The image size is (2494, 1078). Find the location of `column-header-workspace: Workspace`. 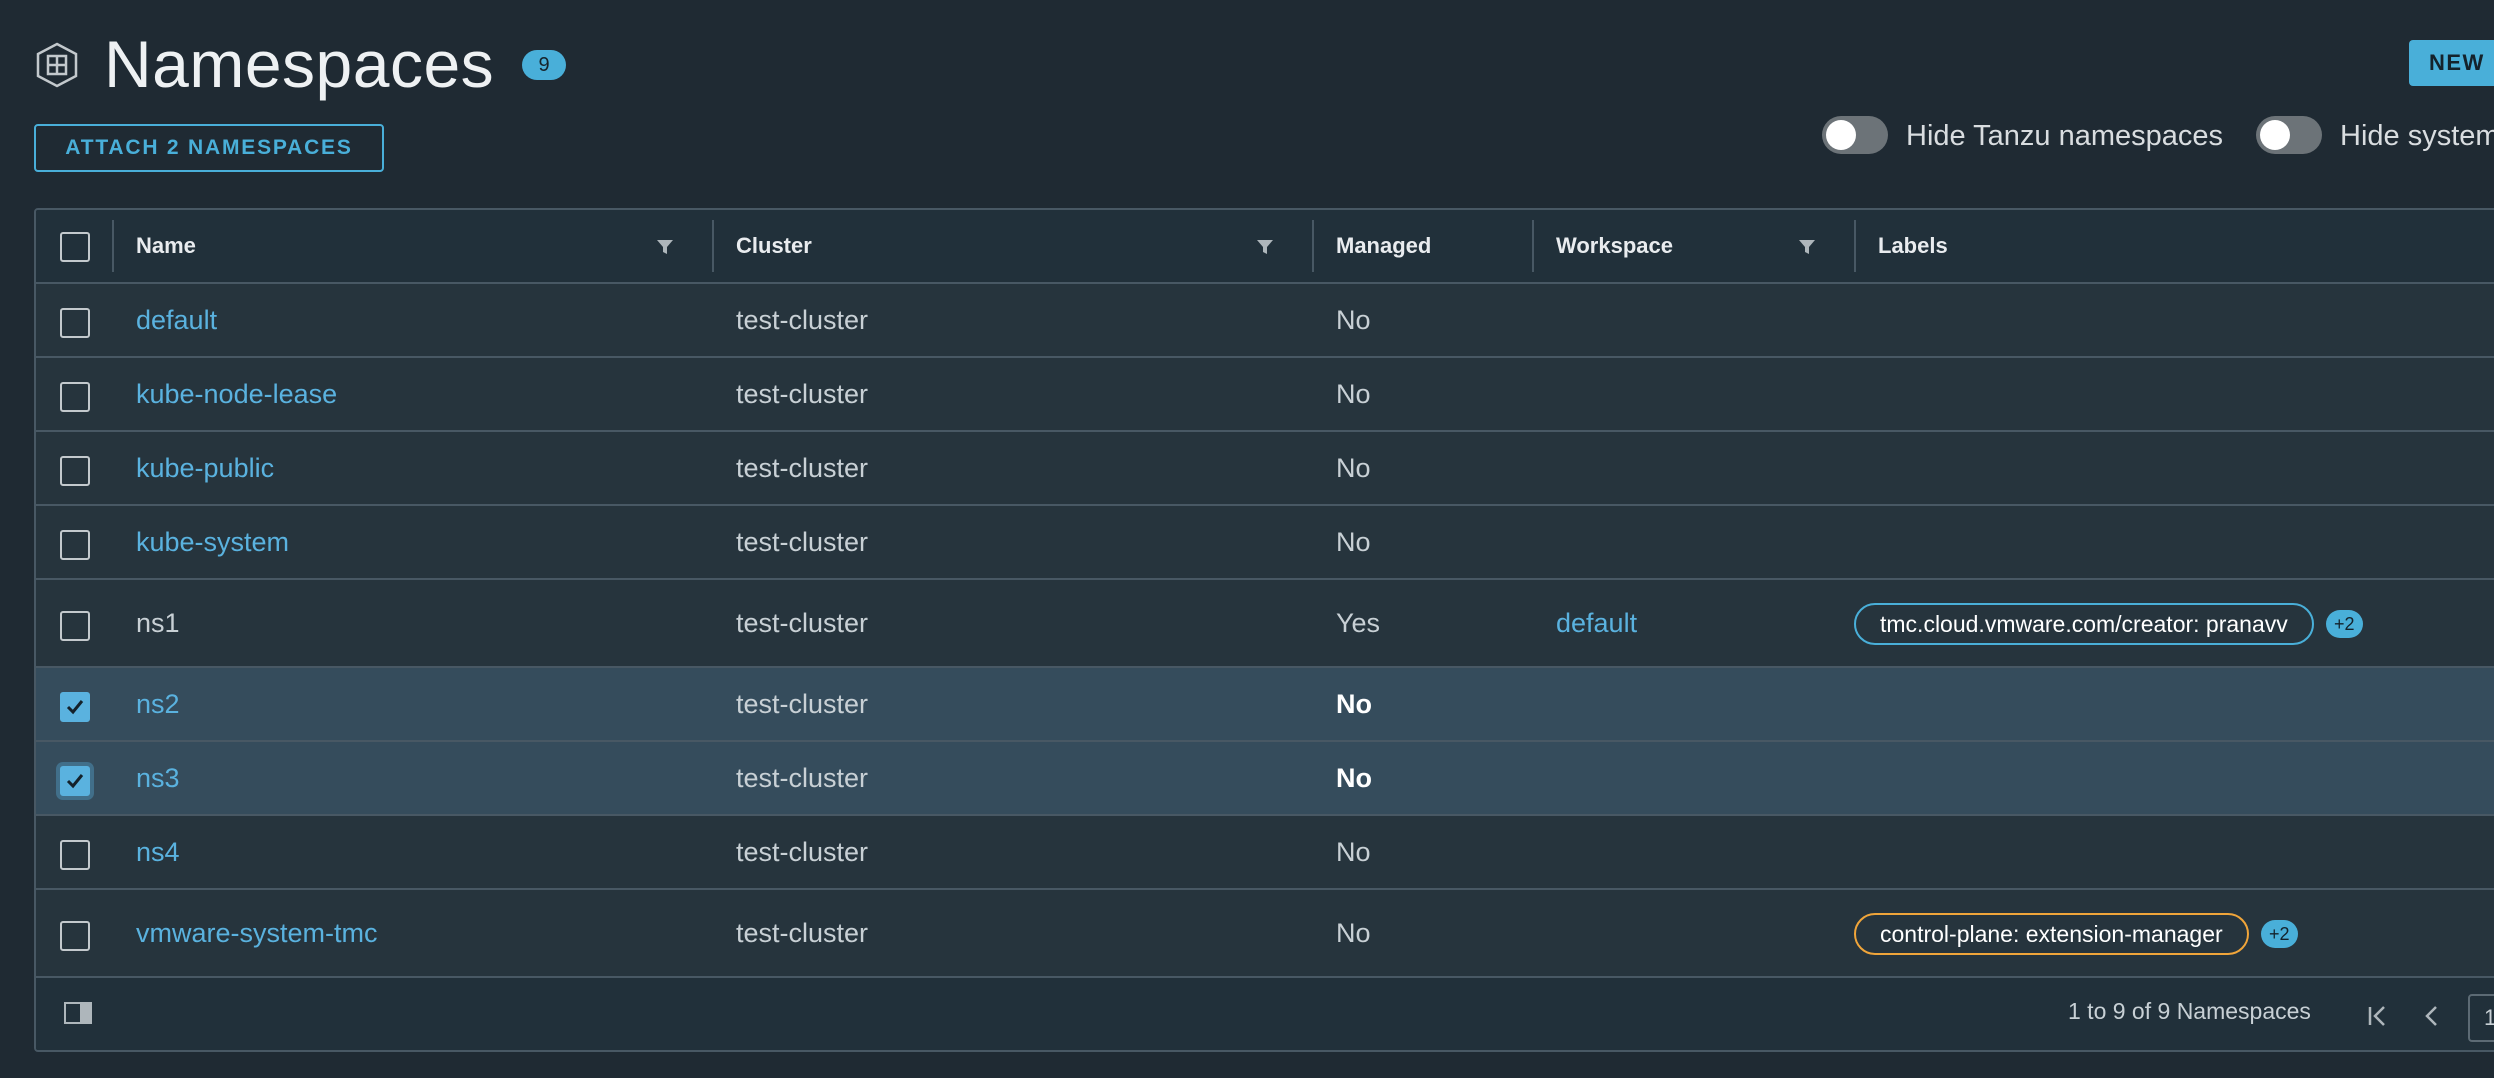

column-header-workspace: Workspace is located at coordinates (1614, 246).